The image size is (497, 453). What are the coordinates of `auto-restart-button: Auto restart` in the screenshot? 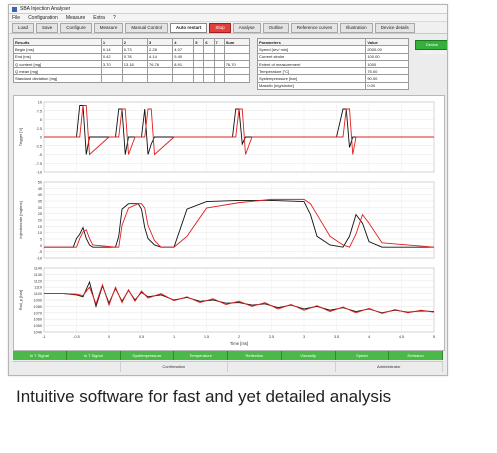 It's located at (188, 27).